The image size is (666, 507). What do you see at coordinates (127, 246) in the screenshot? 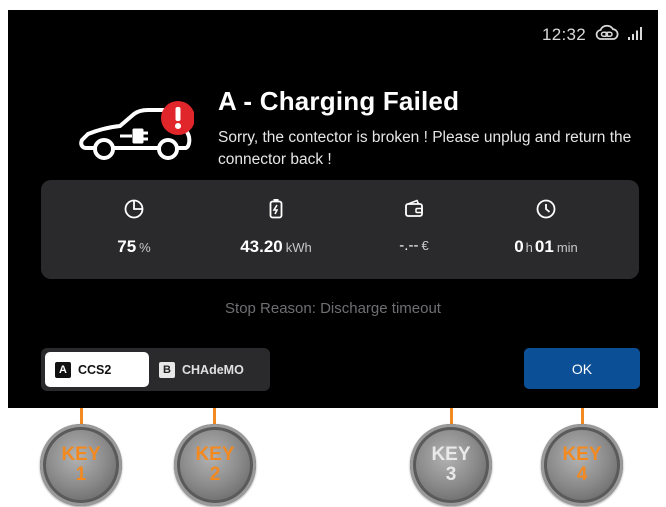
I see `soc-value: 75` at bounding box center [127, 246].